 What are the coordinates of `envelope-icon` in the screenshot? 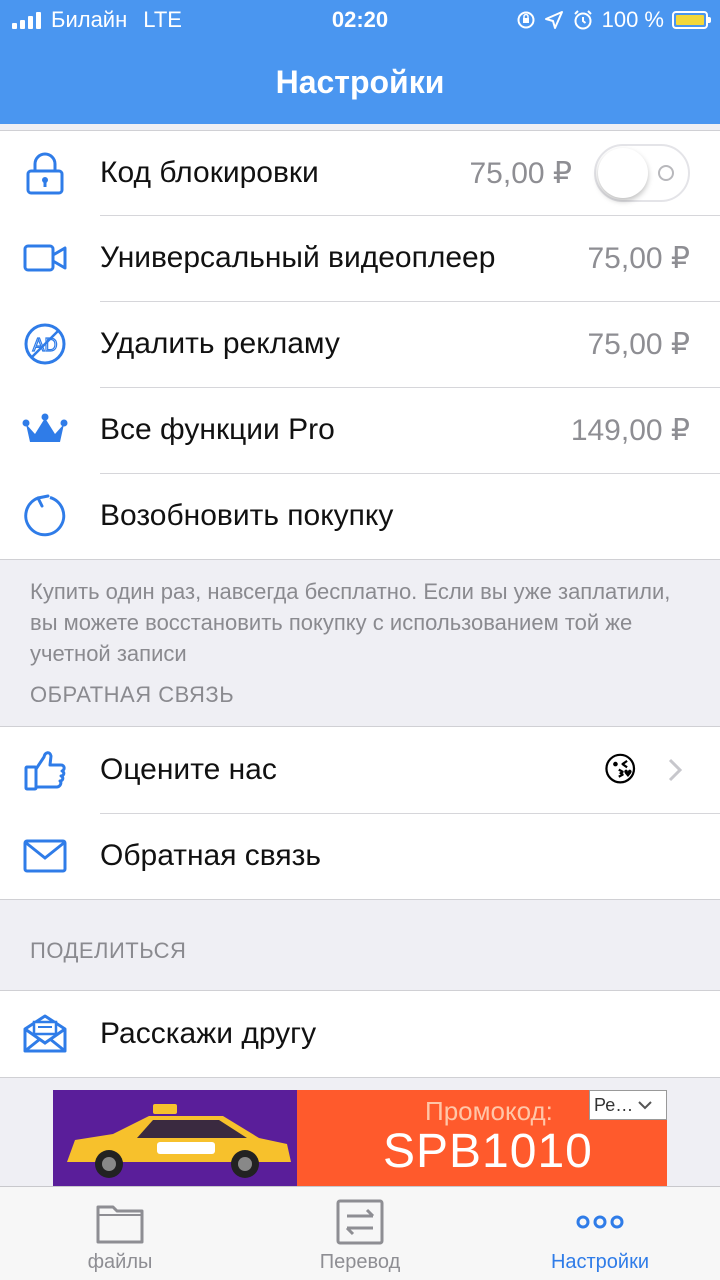 It's located at (50, 856).